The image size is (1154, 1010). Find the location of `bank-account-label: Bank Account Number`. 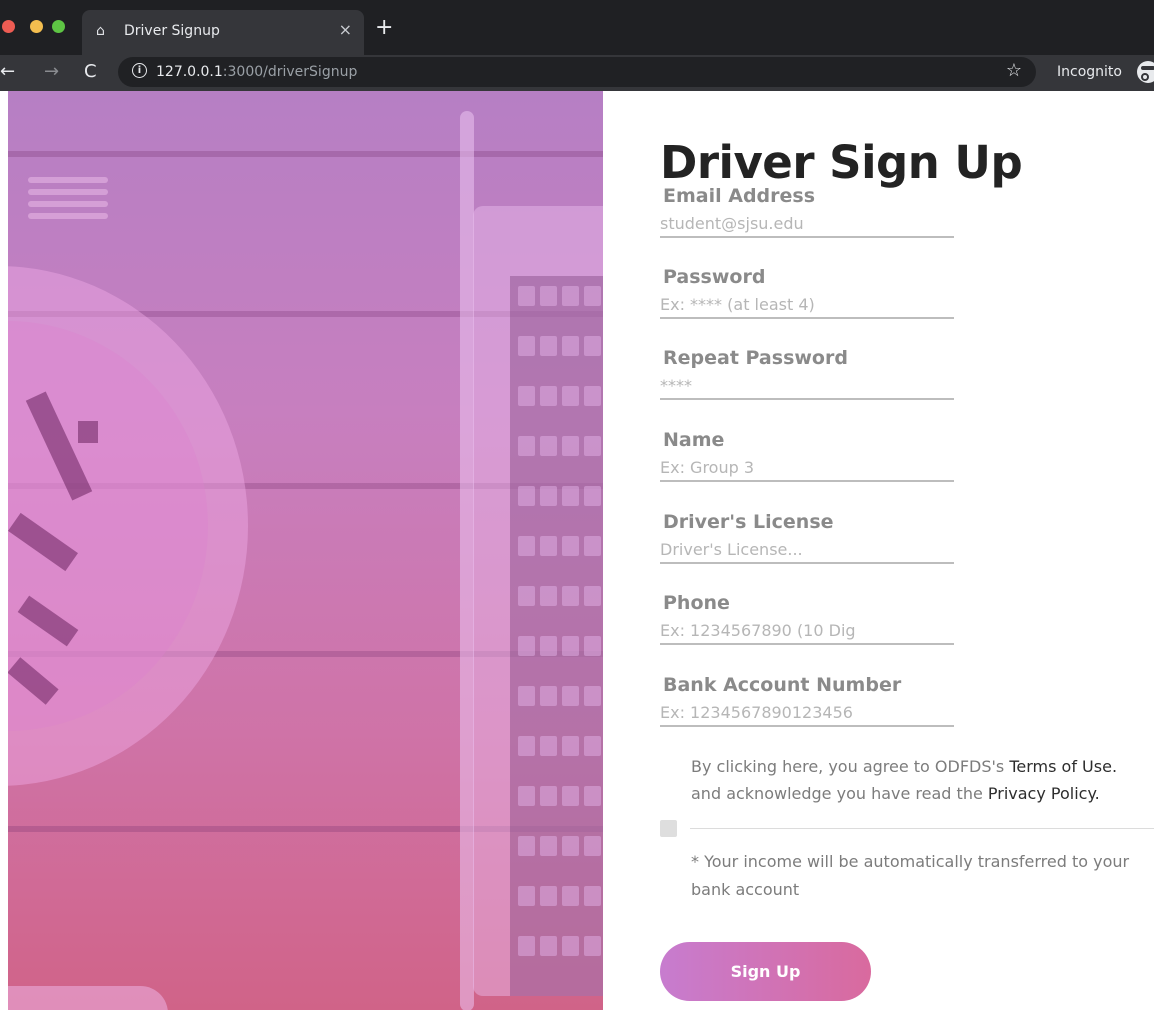

bank-account-label: Bank Account Number is located at coordinates (782, 685).